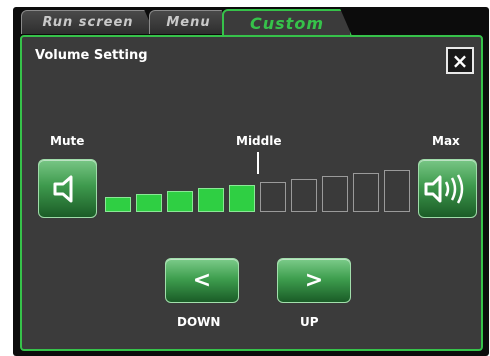 This screenshot has height=356, width=490. What do you see at coordinates (309, 322) in the screenshot?
I see `up-label: UP` at bounding box center [309, 322].